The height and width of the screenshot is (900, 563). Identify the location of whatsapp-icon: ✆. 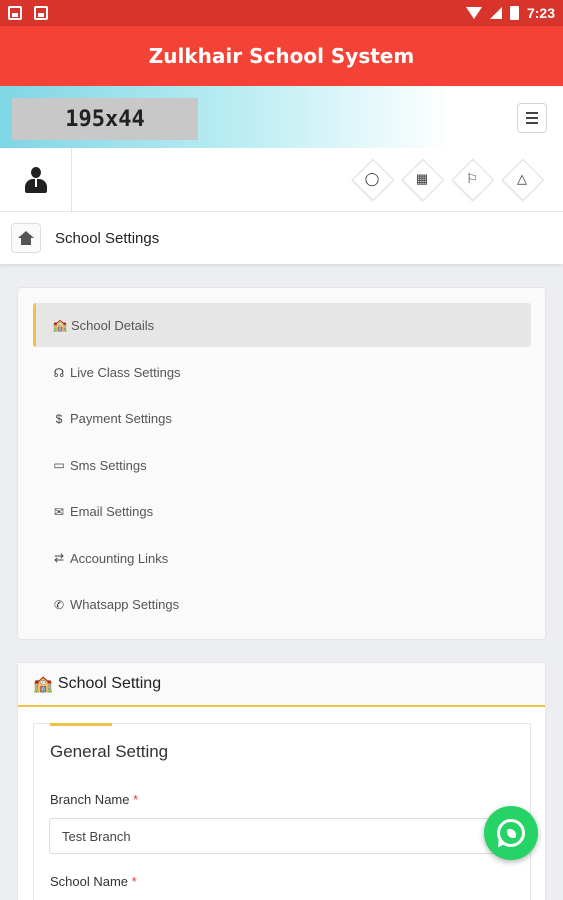
(59, 604).